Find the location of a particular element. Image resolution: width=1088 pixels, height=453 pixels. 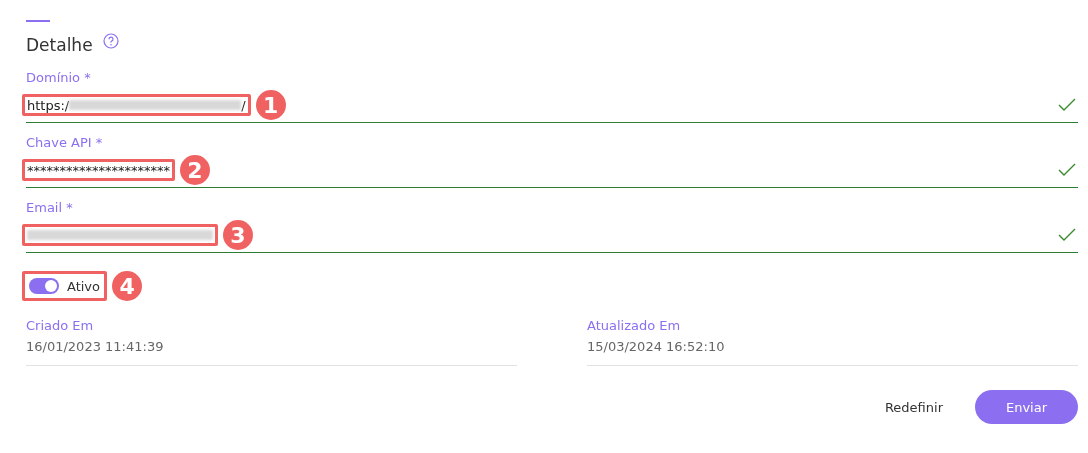

field-value: / is located at coordinates (243, 105).